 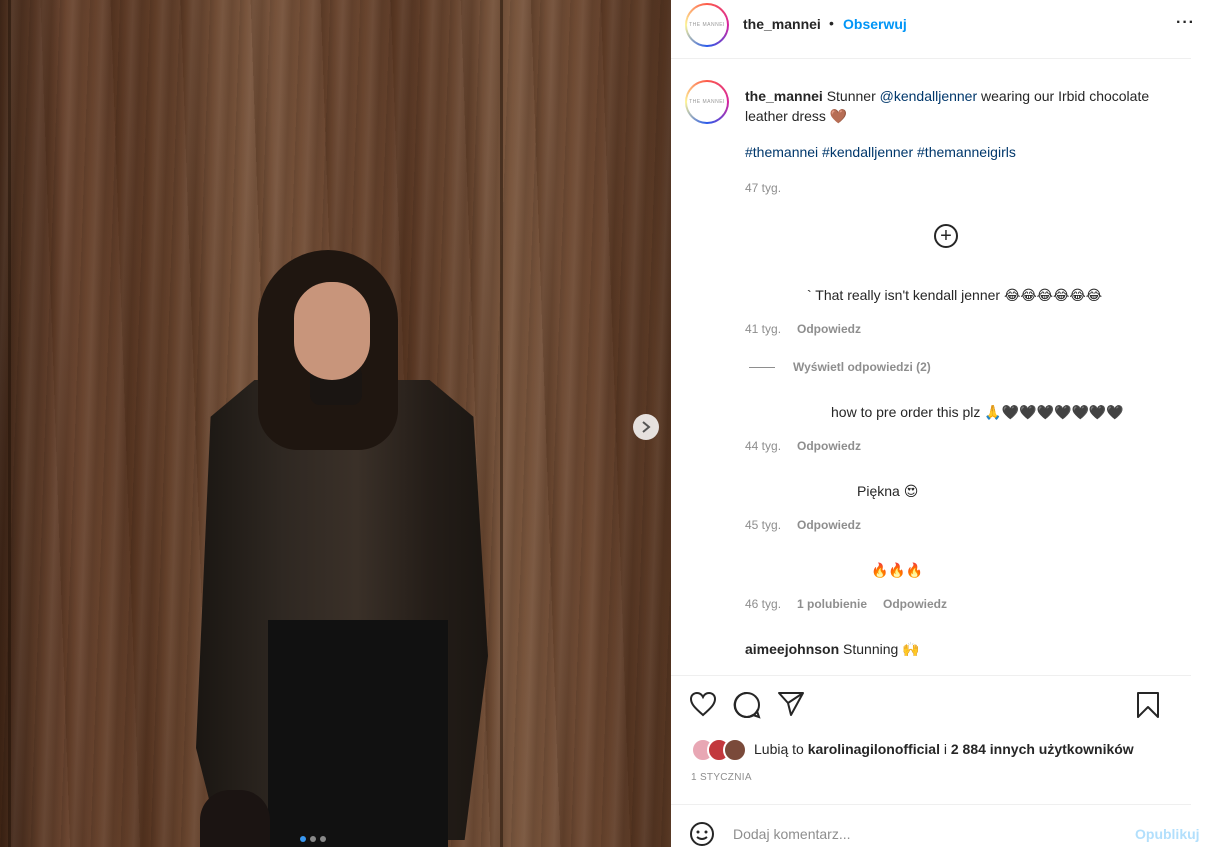 I want to click on comment-time: 44 tyg., so click(x=763, y=446).